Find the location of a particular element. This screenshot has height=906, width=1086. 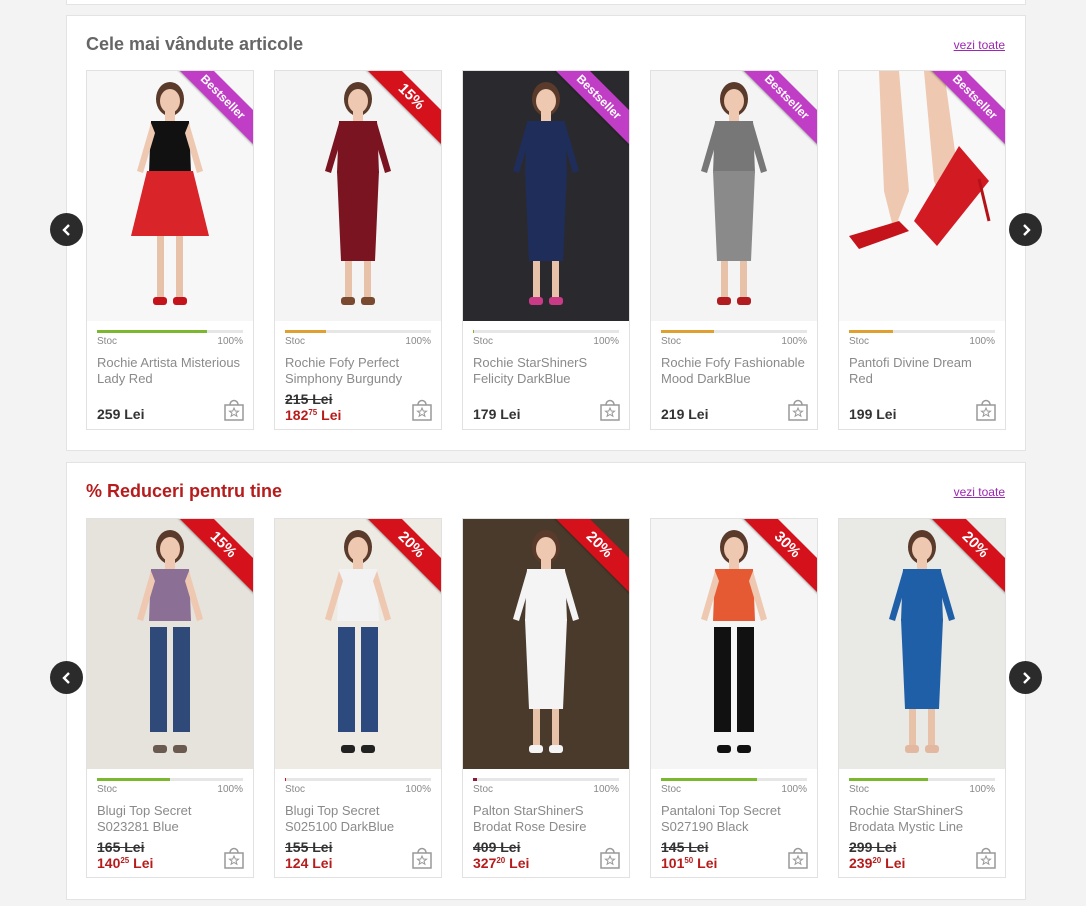

price-decimals: 25 is located at coordinates (125, 860).